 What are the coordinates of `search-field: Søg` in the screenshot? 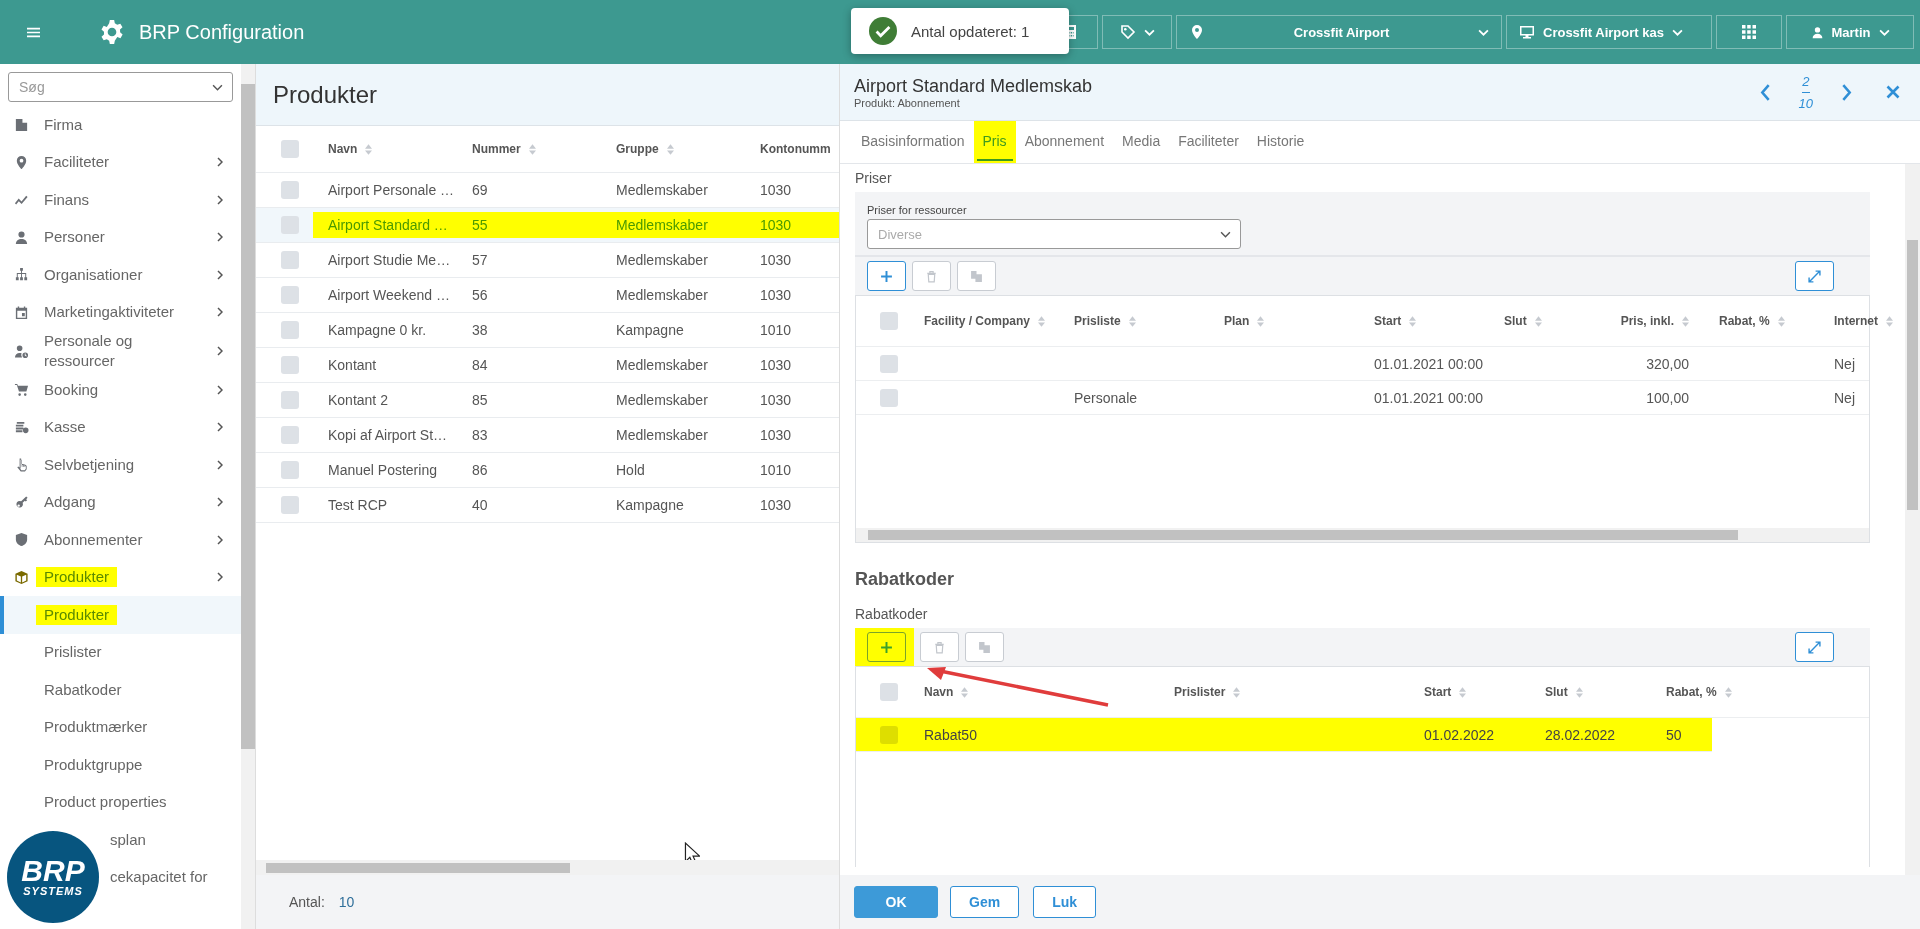 It's located at (120, 87).